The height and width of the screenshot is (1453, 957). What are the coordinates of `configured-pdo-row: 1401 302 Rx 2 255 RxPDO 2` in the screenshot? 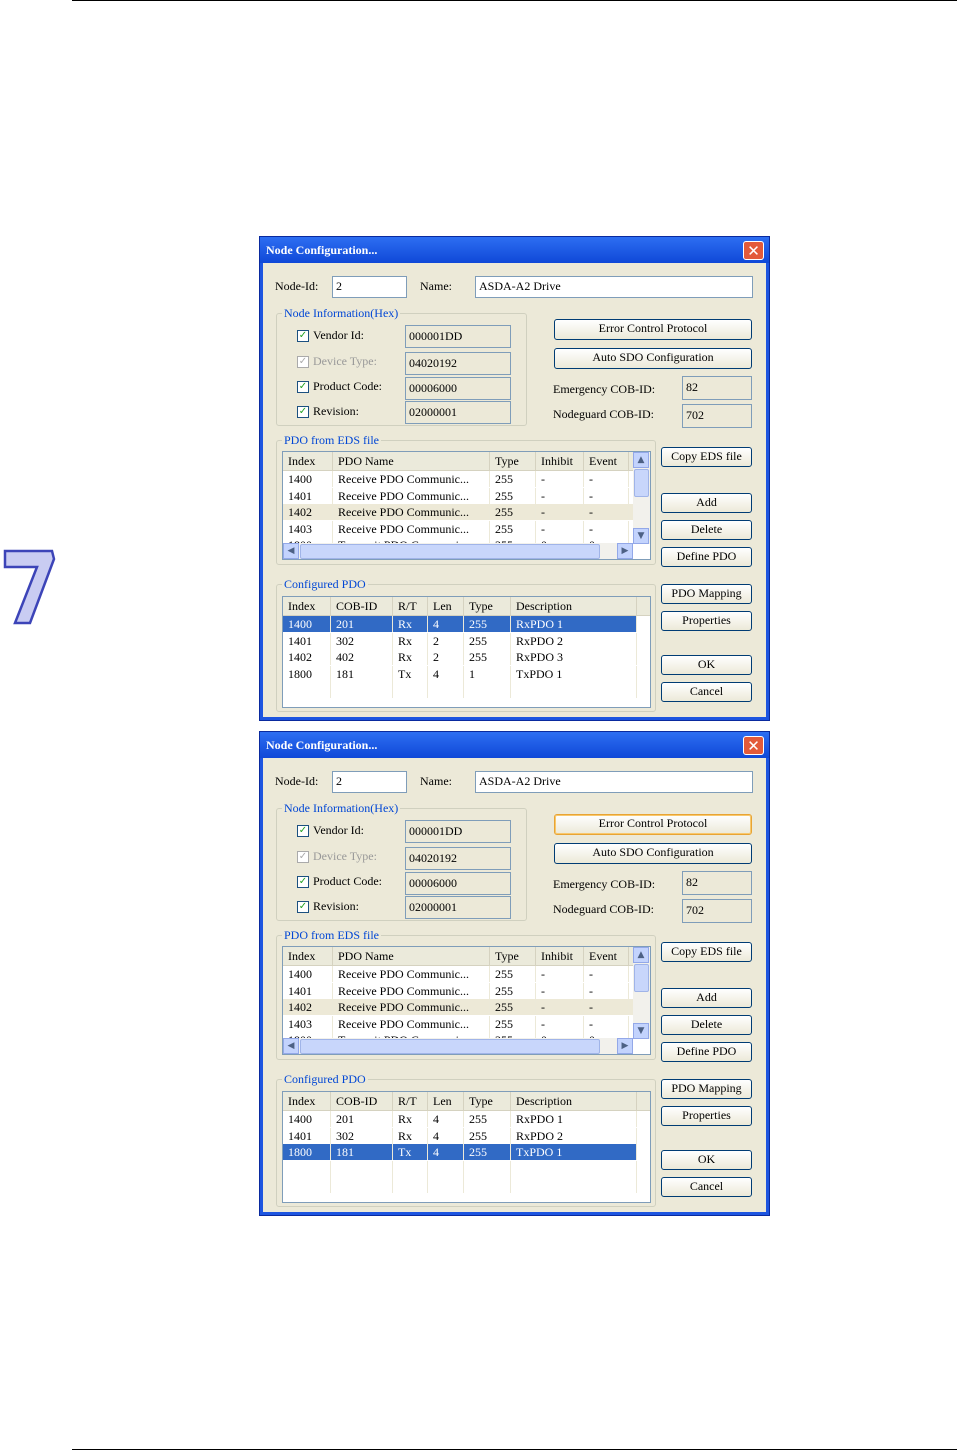 It's located at (460, 640).